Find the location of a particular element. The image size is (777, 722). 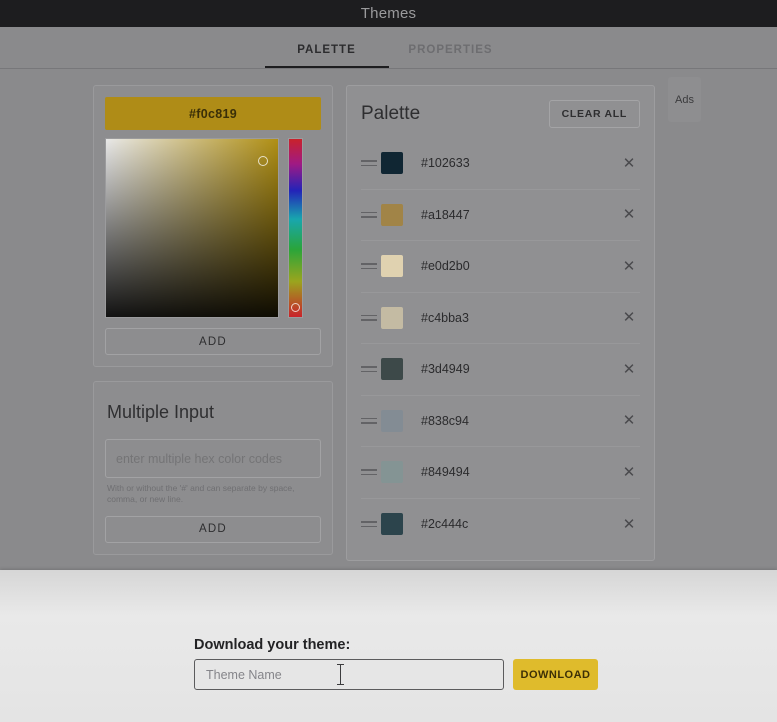

saturation-value-handle is located at coordinates (263, 161).